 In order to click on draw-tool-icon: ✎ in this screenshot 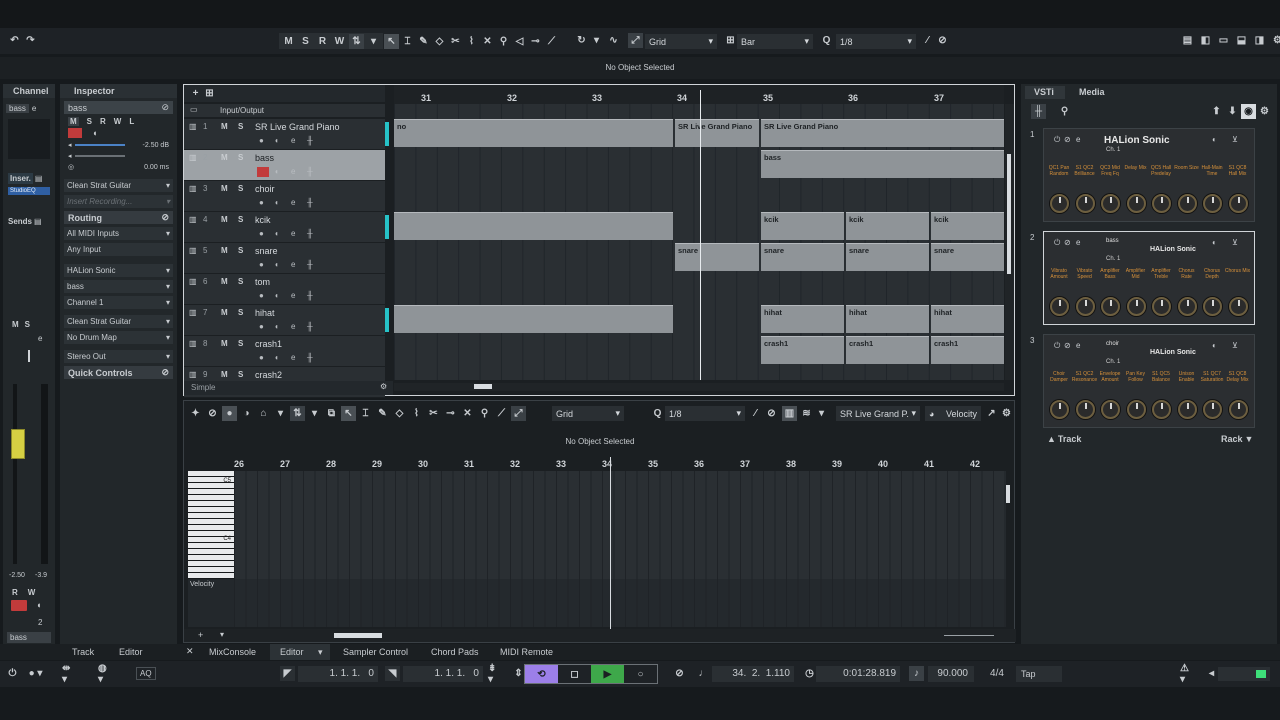, I will do `click(382, 413)`.